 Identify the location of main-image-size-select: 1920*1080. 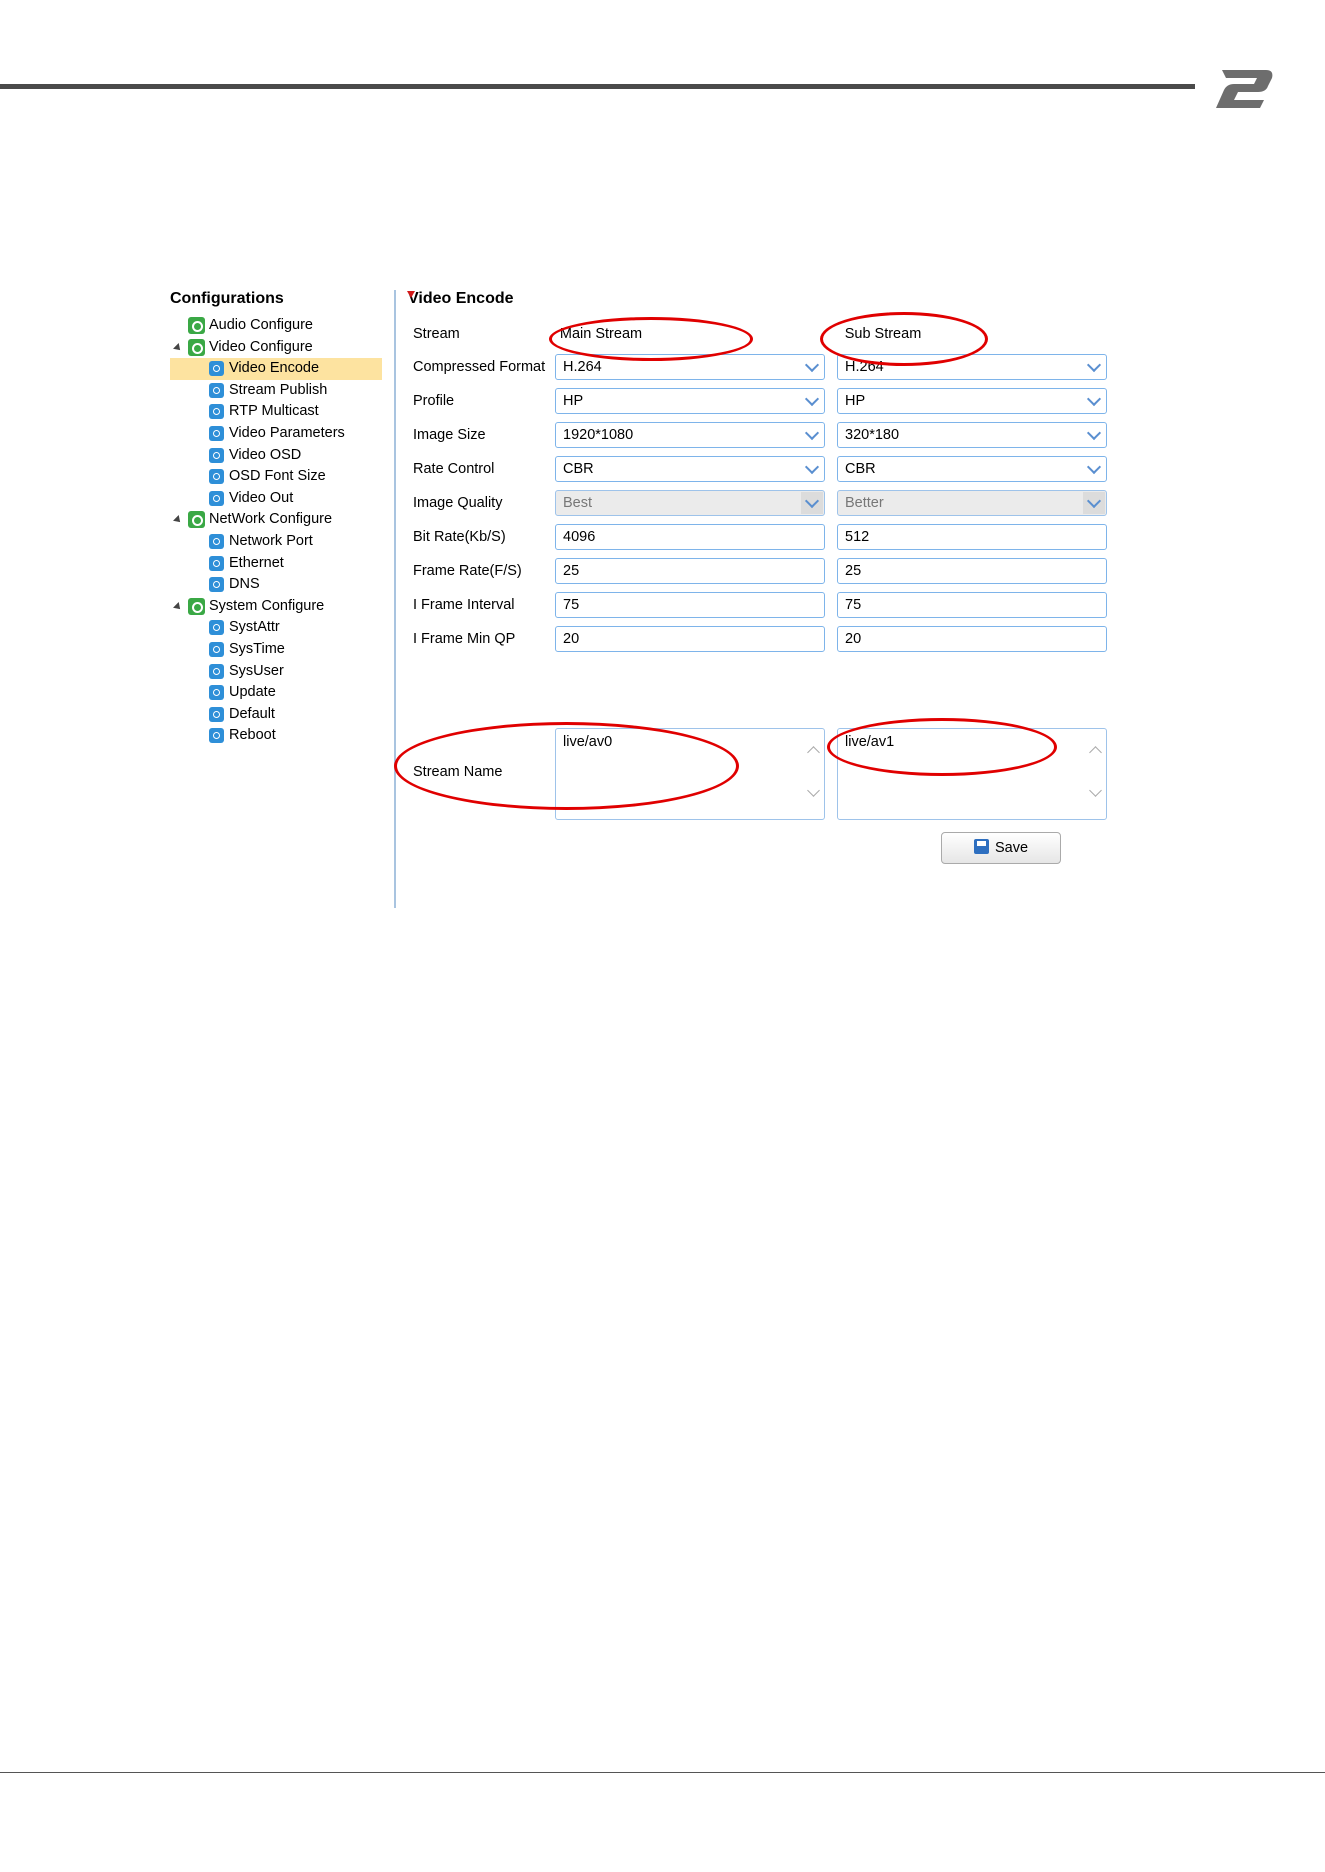
(690, 435).